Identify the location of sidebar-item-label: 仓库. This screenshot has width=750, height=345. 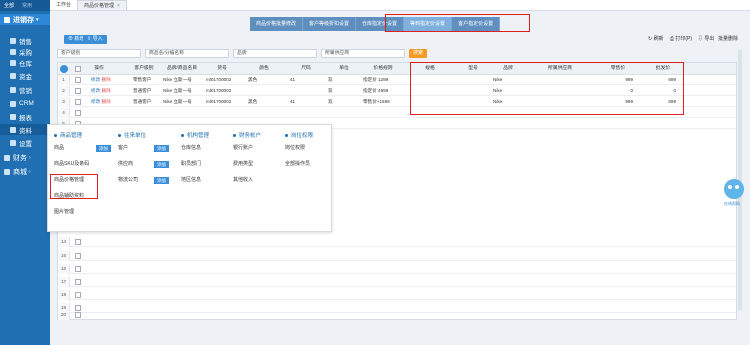
(25, 64).